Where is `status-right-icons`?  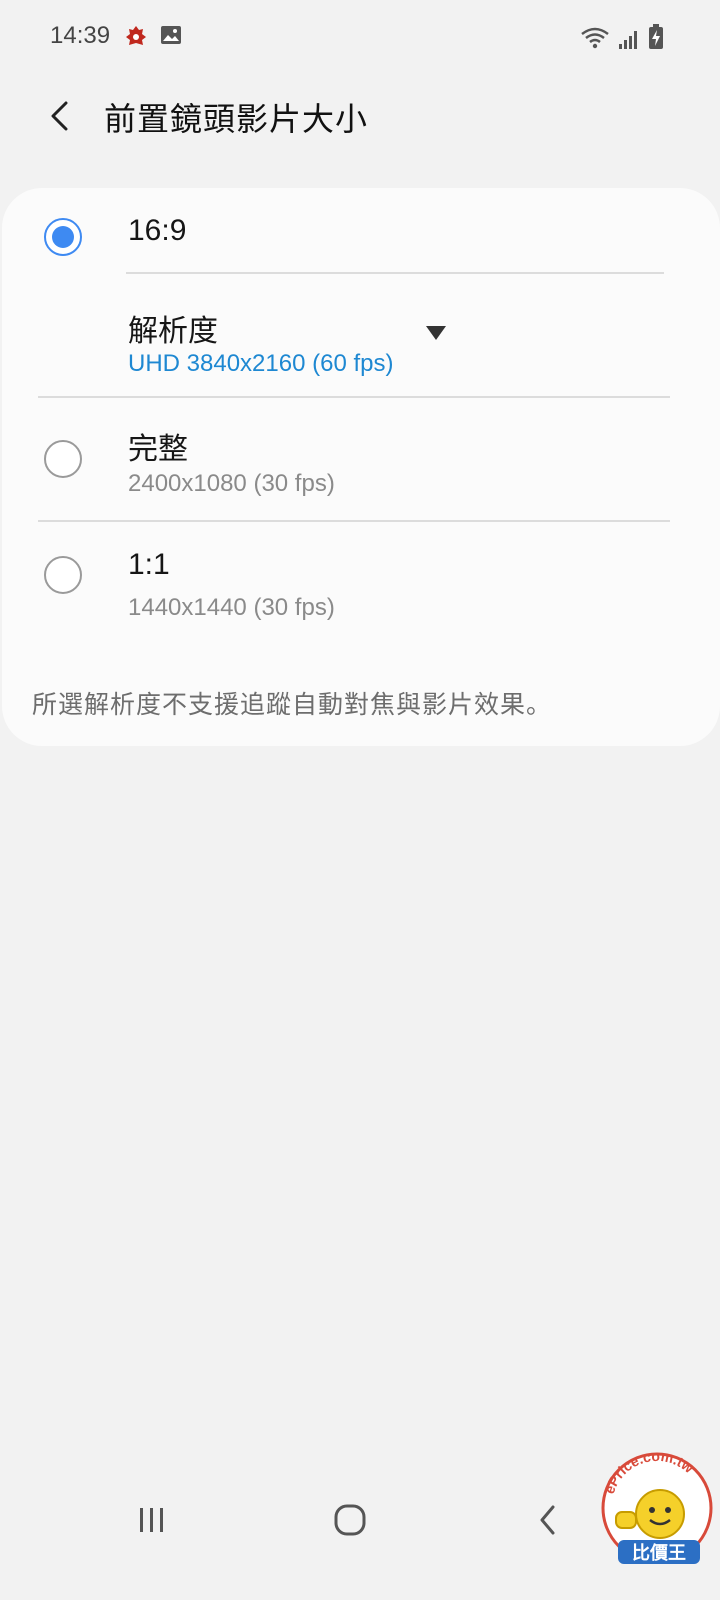 status-right-icons is located at coordinates (622, 39).